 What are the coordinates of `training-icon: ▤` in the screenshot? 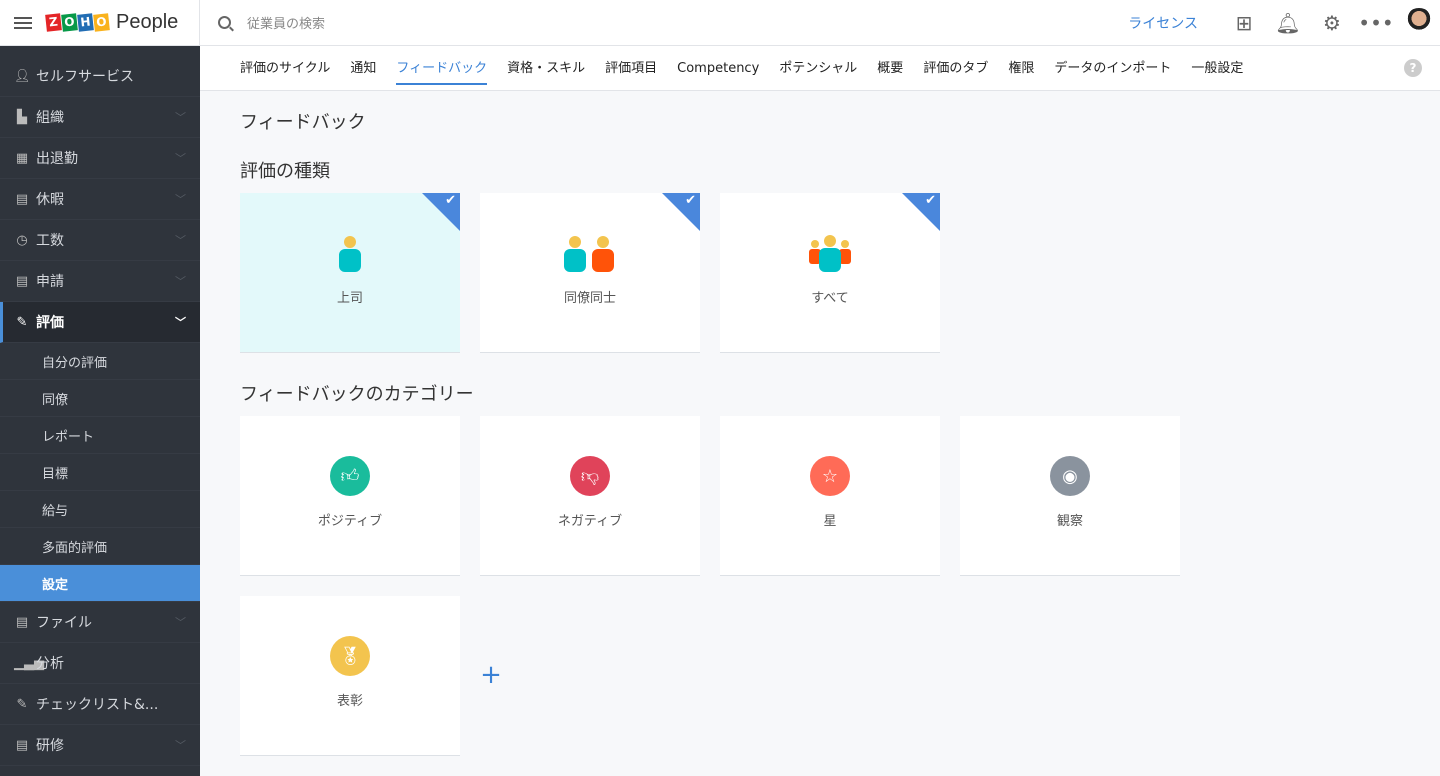 It's located at (22, 745).